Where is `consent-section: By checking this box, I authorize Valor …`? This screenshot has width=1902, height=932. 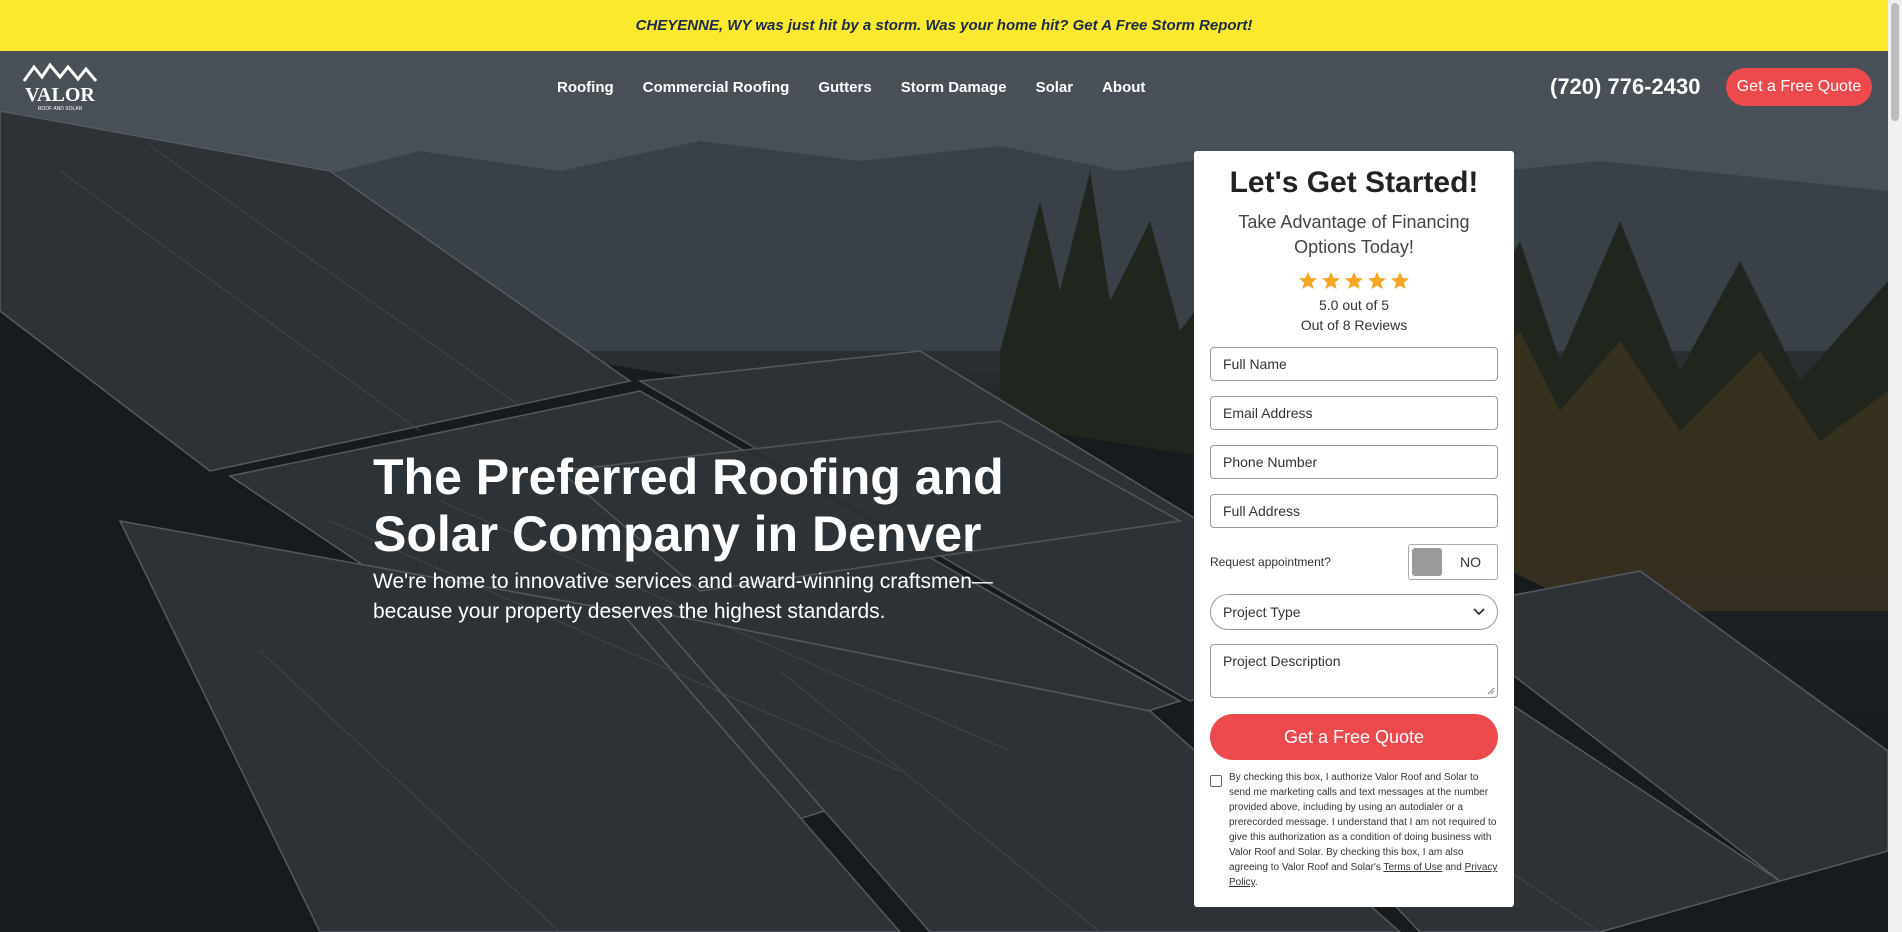
consent-section: By checking this box, I authorize Valor … is located at coordinates (1354, 830).